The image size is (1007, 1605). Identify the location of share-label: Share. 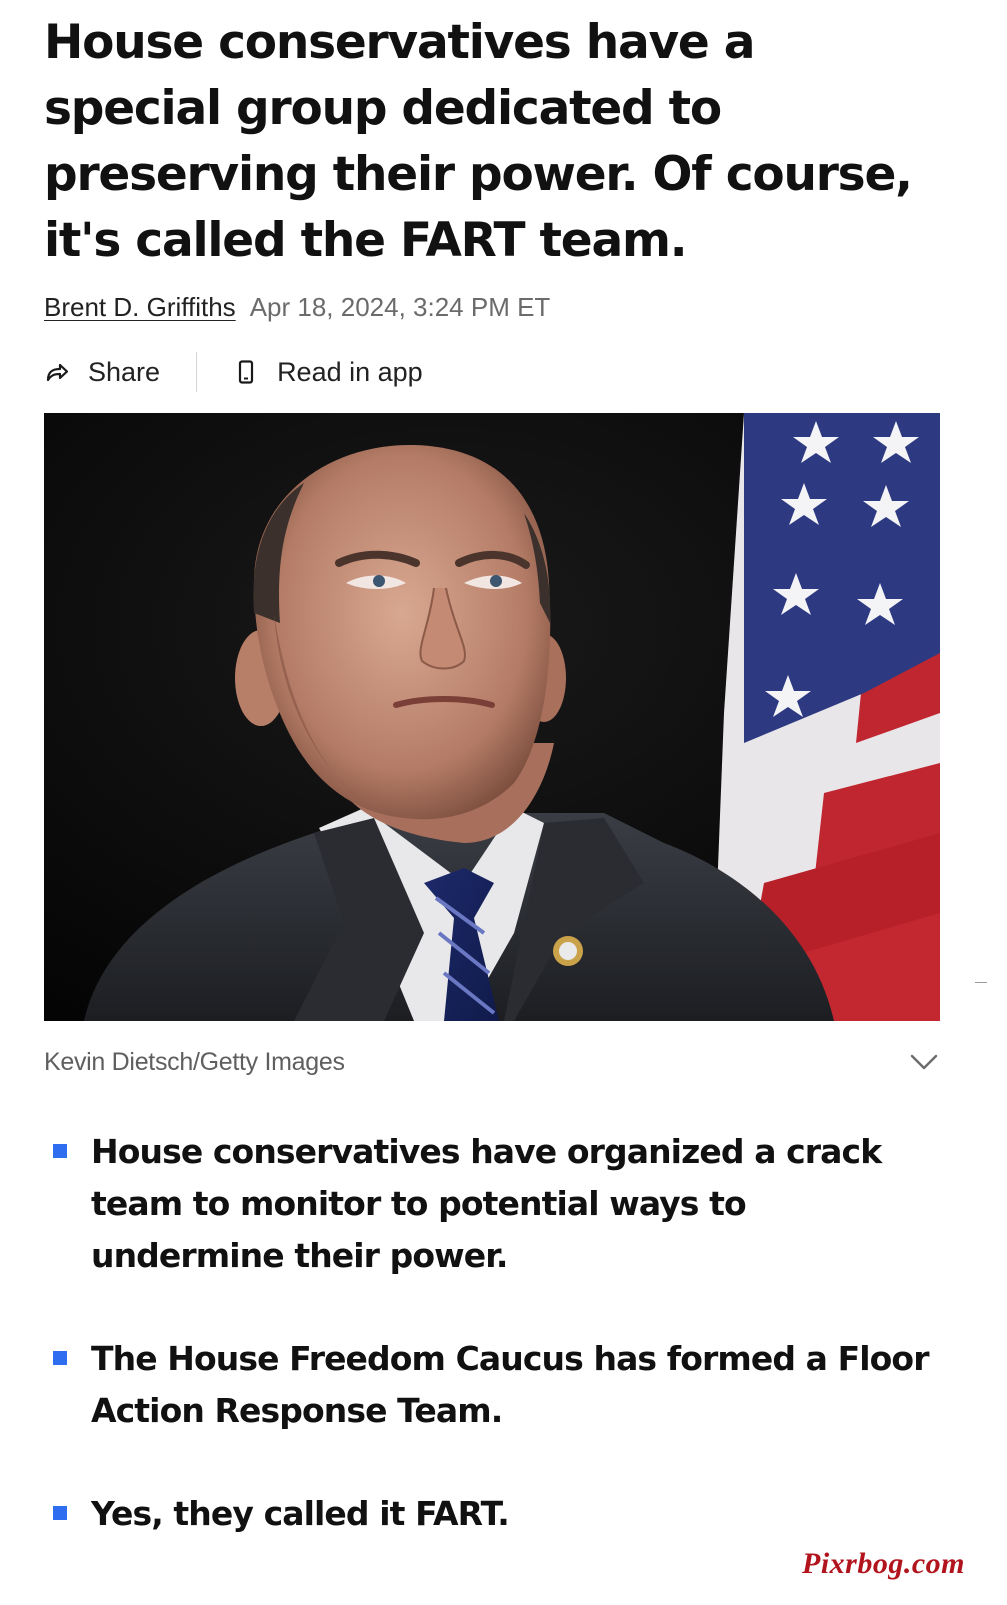
(124, 371).